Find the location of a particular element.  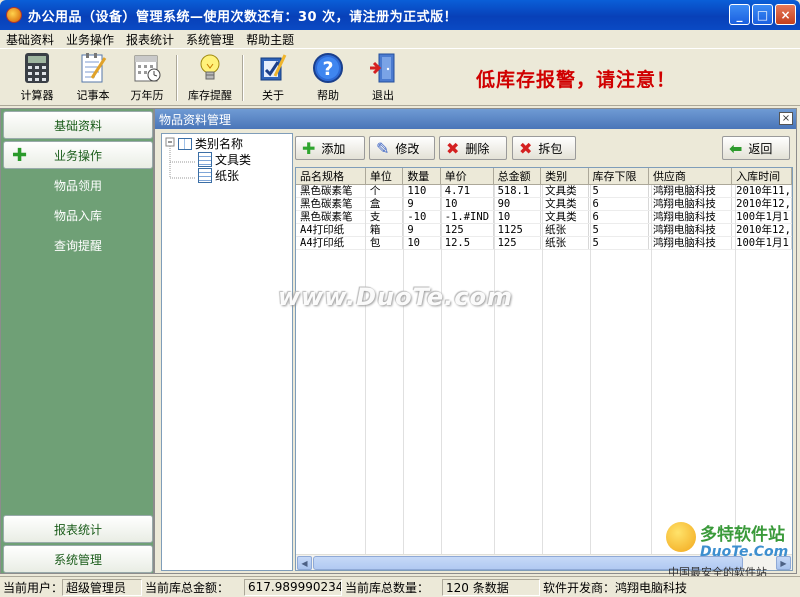

tree-node-paper: 纸张 is located at coordinates (218, 175).